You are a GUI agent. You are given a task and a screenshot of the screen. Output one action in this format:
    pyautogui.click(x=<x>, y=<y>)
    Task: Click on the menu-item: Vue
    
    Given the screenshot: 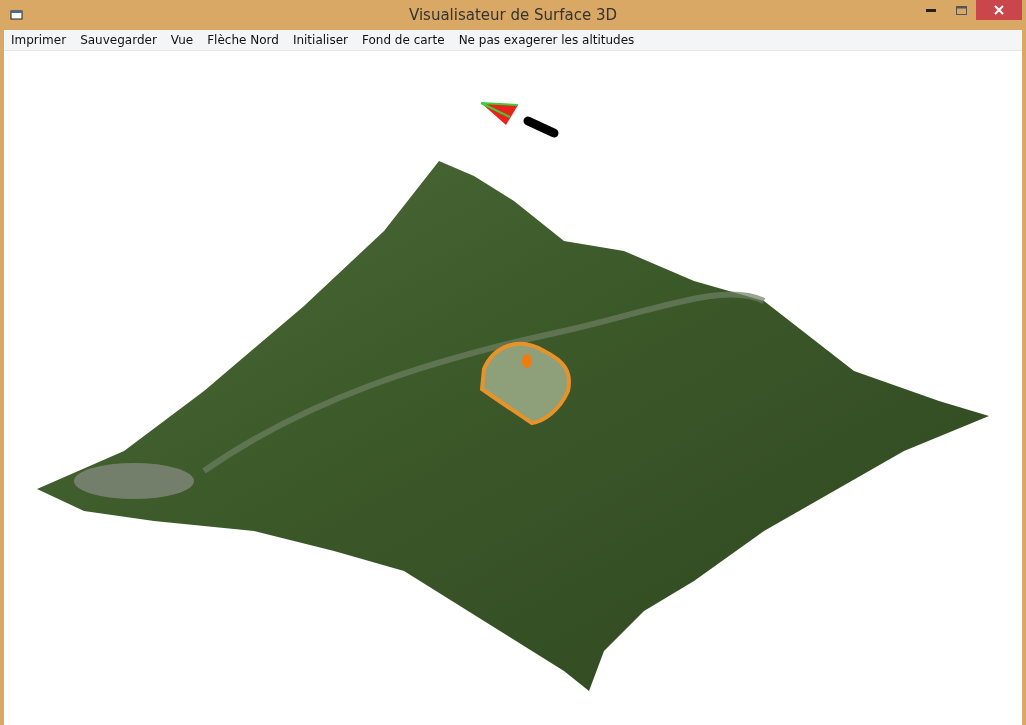 What is the action you would take?
    pyautogui.click(x=182, y=40)
    